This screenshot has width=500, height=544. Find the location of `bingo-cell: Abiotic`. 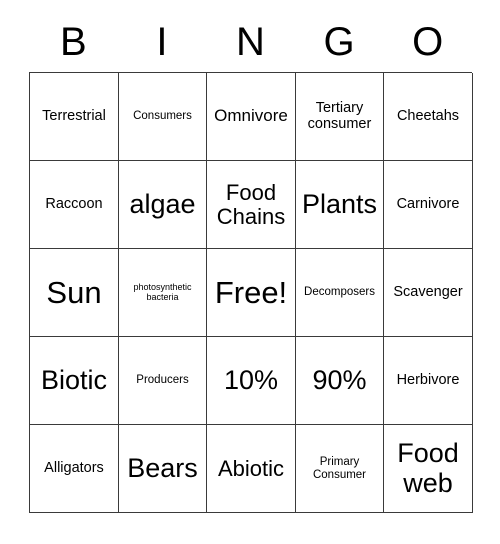

bingo-cell: Abiotic is located at coordinates (251, 469).